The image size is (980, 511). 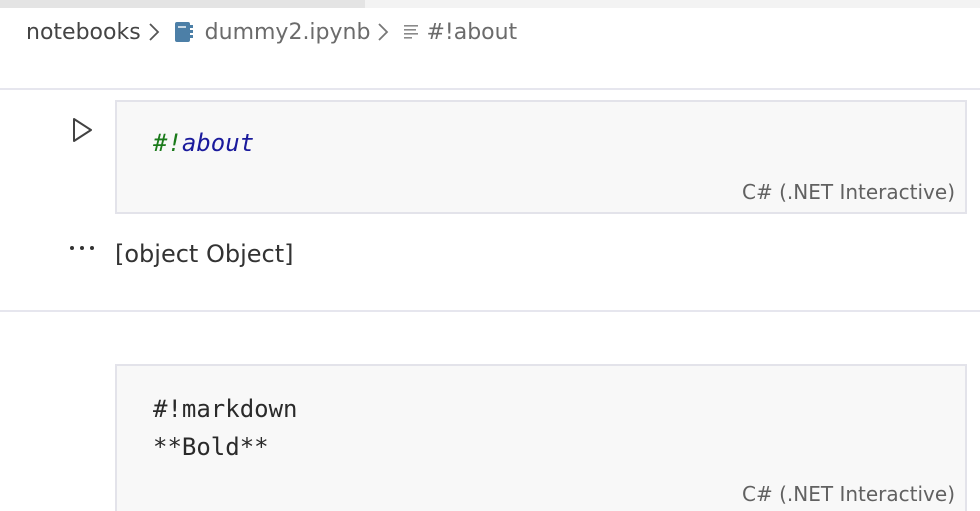 I want to click on tab-strip-active-area, so click(x=182, y=4).